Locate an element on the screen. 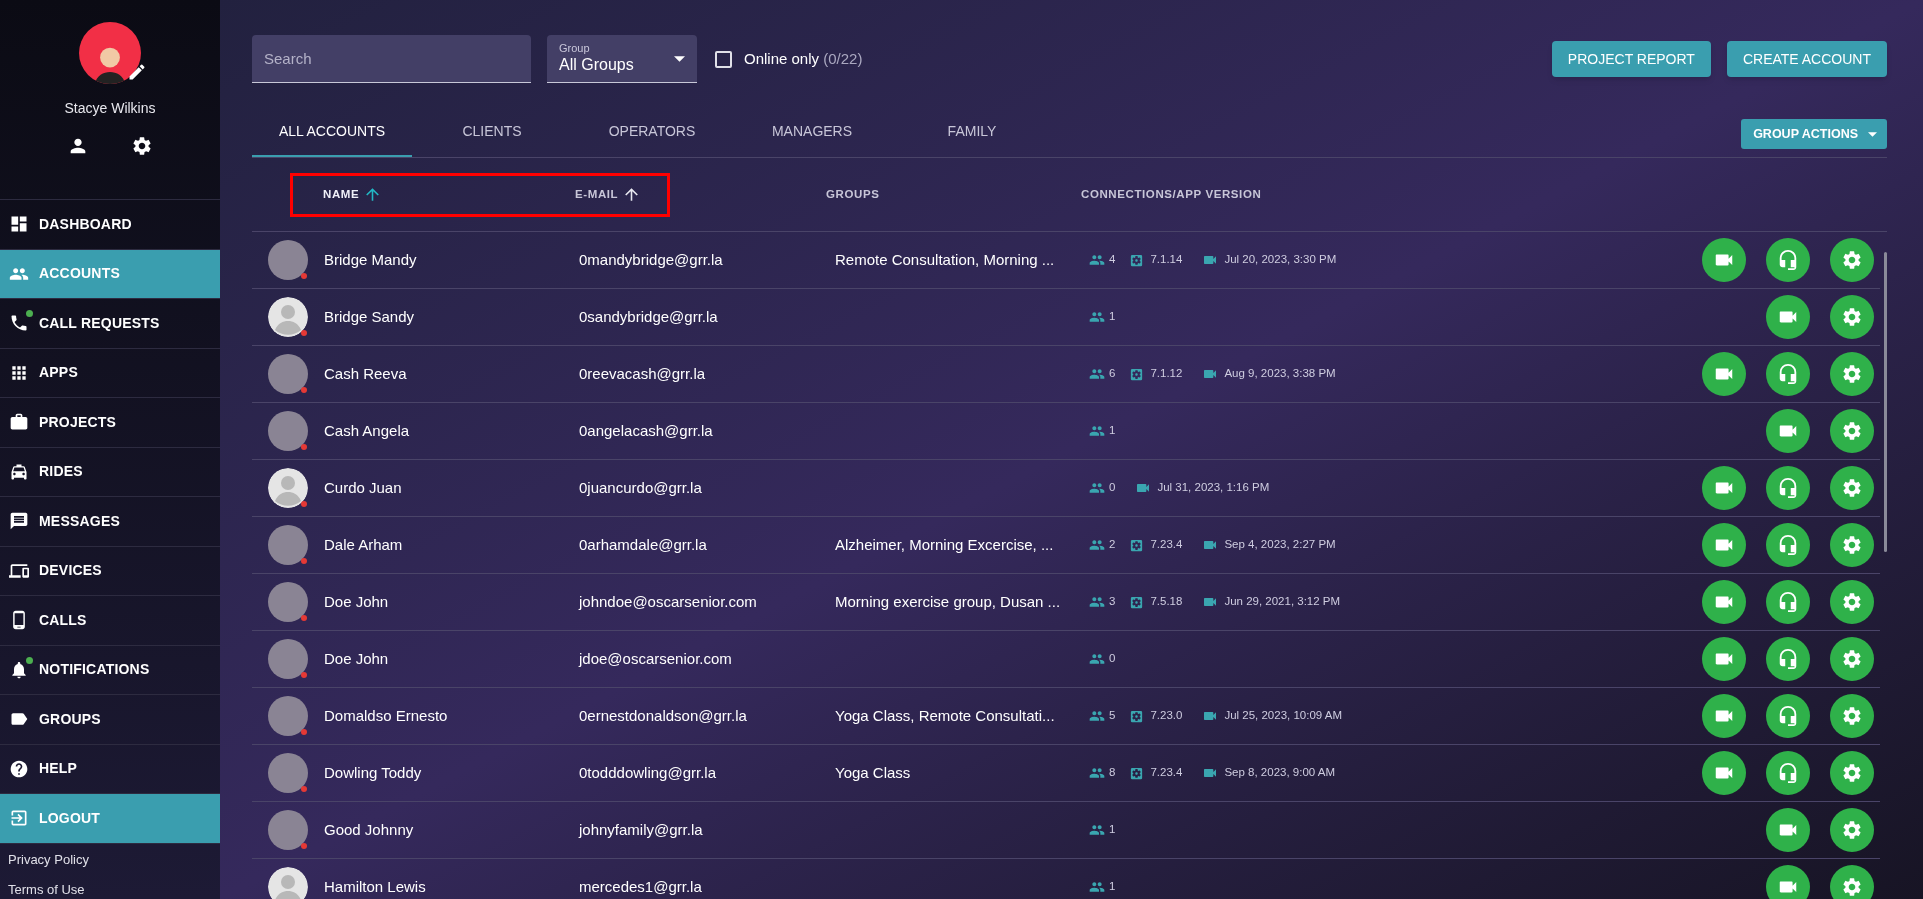  tab: MANAGERS is located at coordinates (812, 132).